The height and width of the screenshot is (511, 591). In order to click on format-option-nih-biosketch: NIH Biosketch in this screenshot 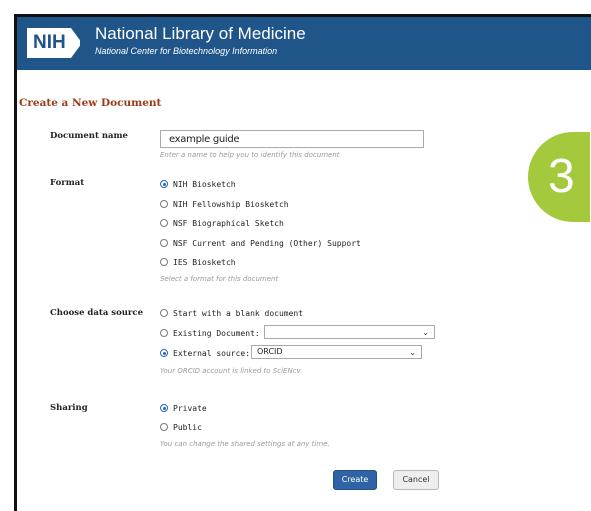, I will do `click(198, 184)`.